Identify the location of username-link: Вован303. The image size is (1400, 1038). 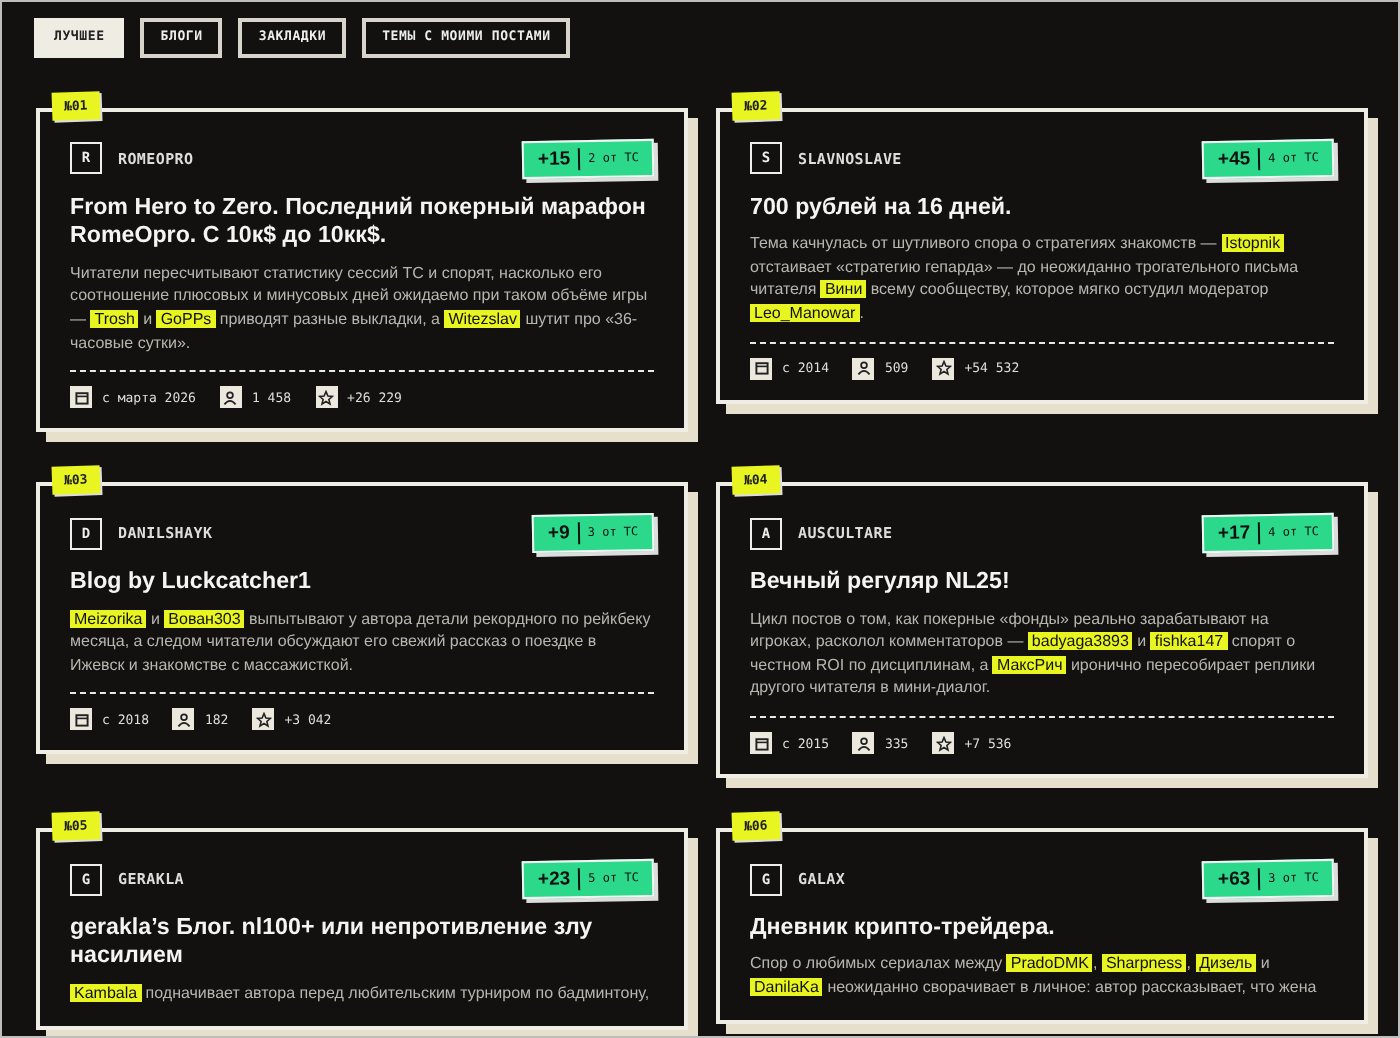
(204, 618).